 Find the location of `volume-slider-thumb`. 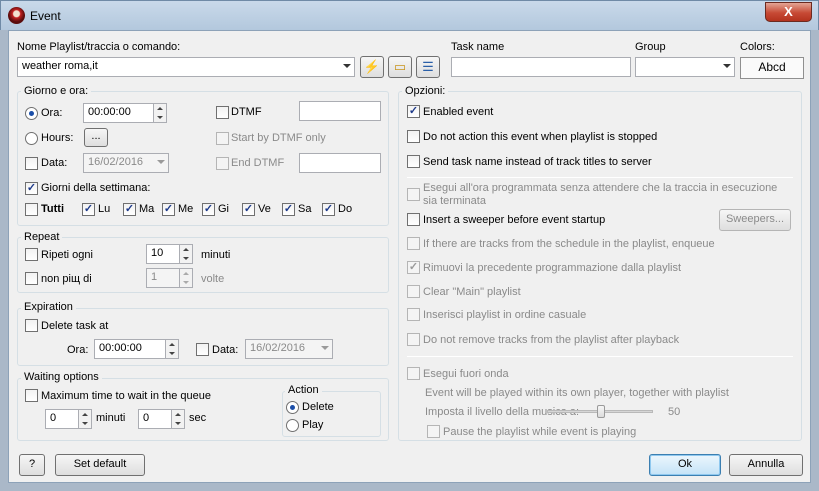

volume-slider-thumb is located at coordinates (601, 411).